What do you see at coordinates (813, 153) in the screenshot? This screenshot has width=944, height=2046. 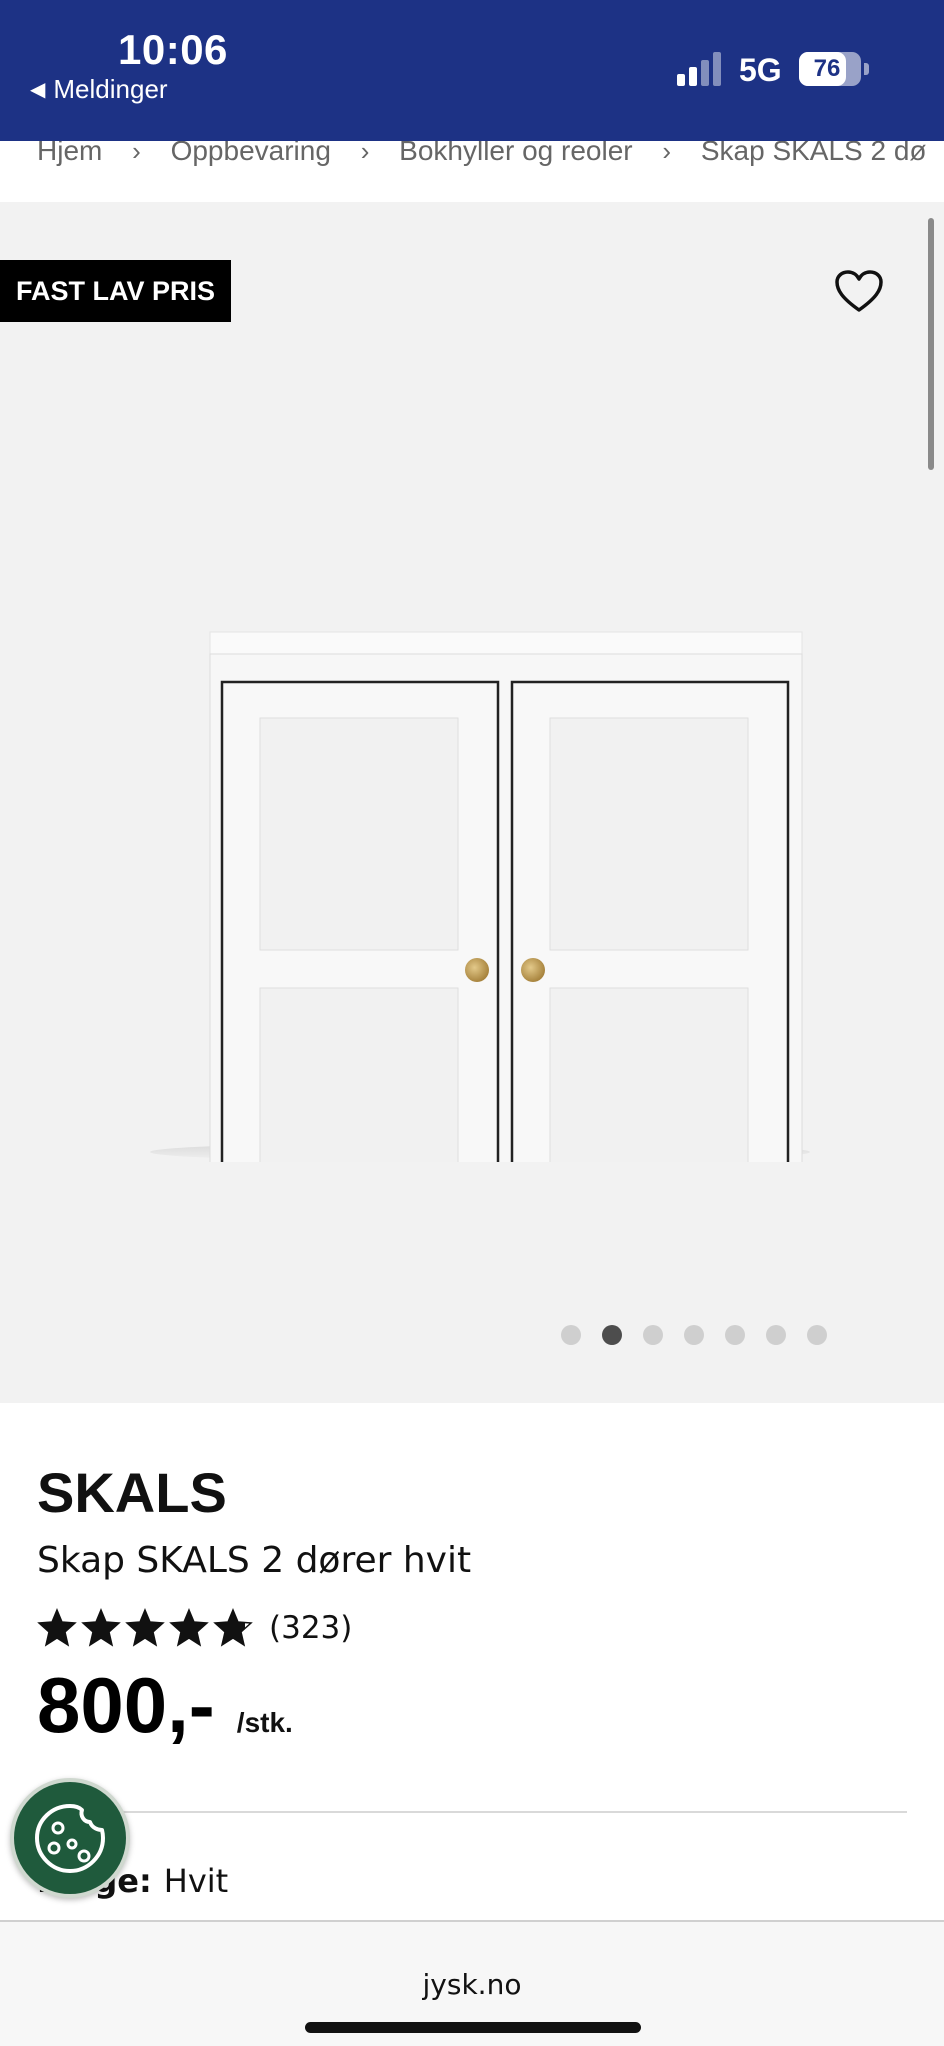 I see `breadcrumb-item-current: Skap SKALS 2 dø` at bounding box center [813, 153].